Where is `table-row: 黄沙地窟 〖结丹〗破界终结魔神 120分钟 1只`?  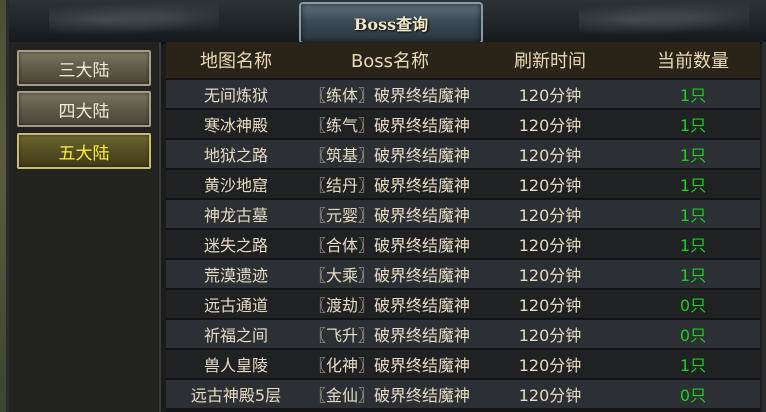
table-row: 黄沙地窟 〖结丹〗破界终结魔神 120分钟 1只 is located at coordinates (463, 184).